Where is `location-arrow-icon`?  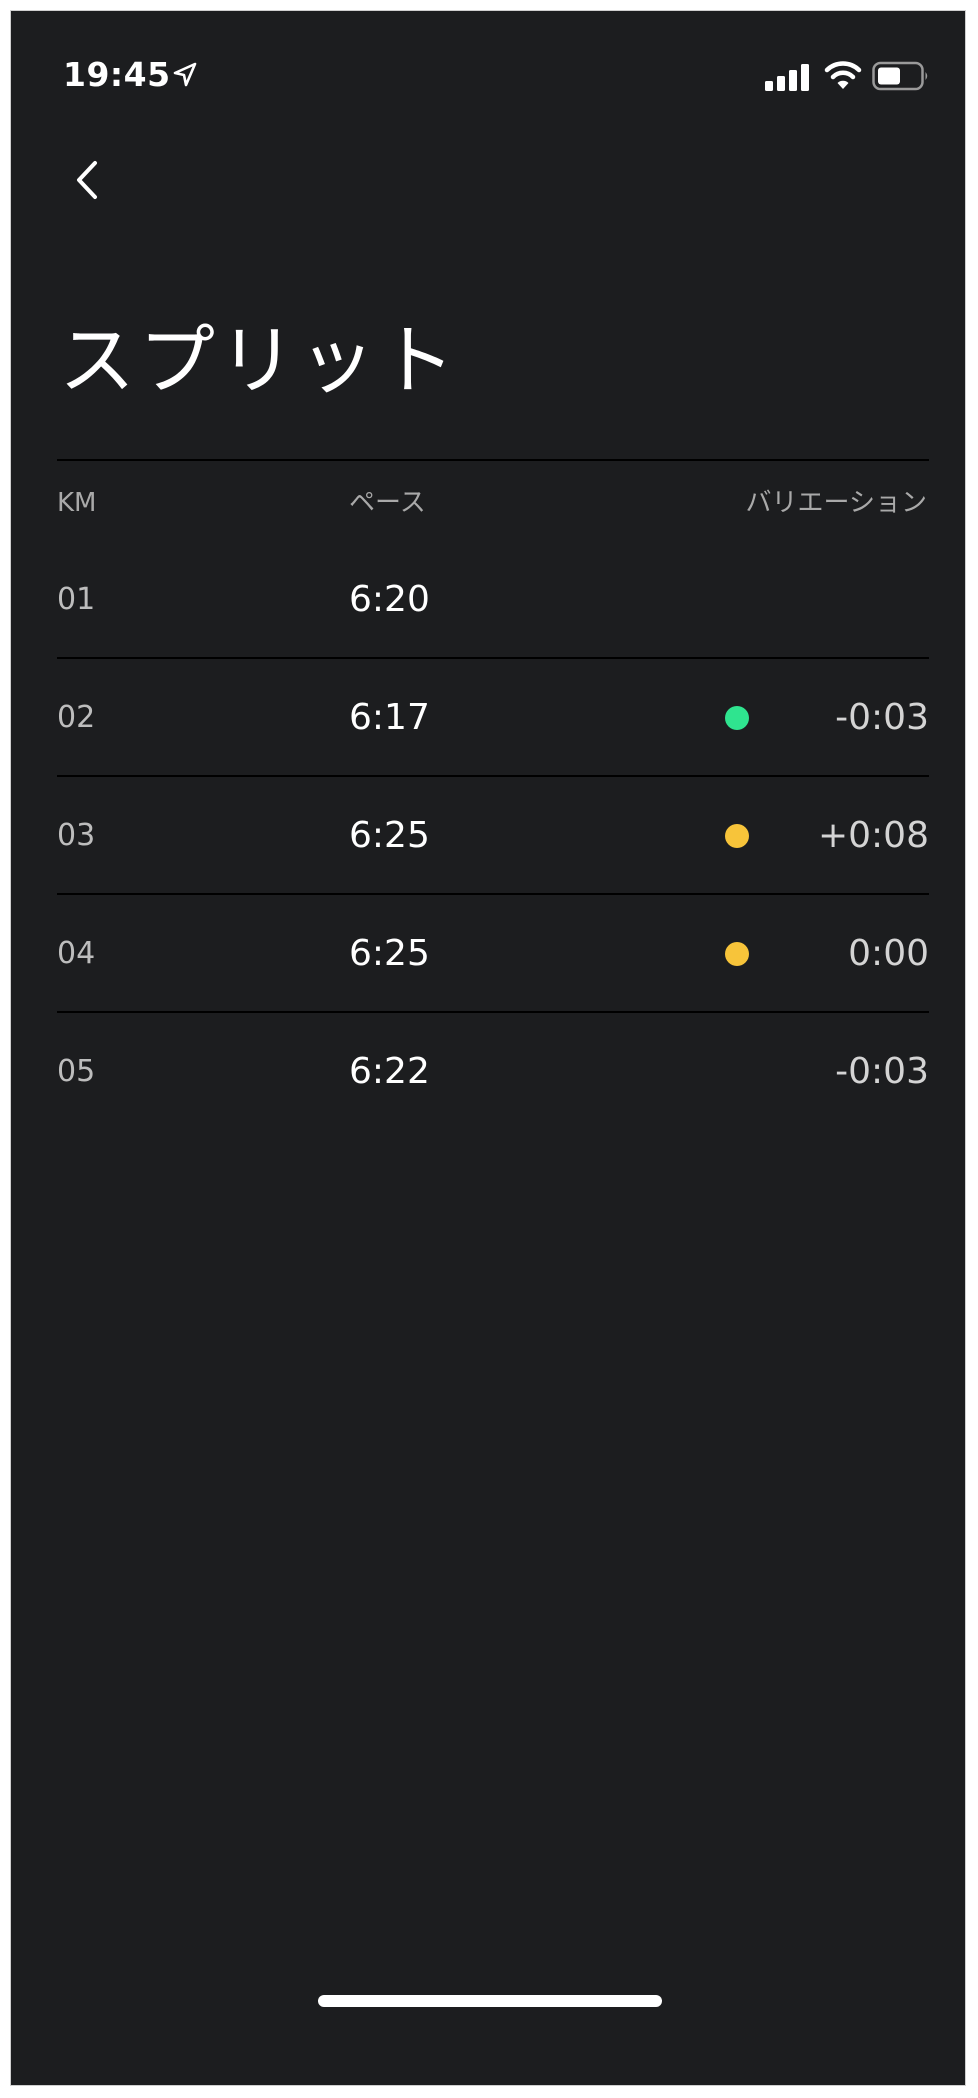 location-arrow-icon is located at coordinates (185, 74).